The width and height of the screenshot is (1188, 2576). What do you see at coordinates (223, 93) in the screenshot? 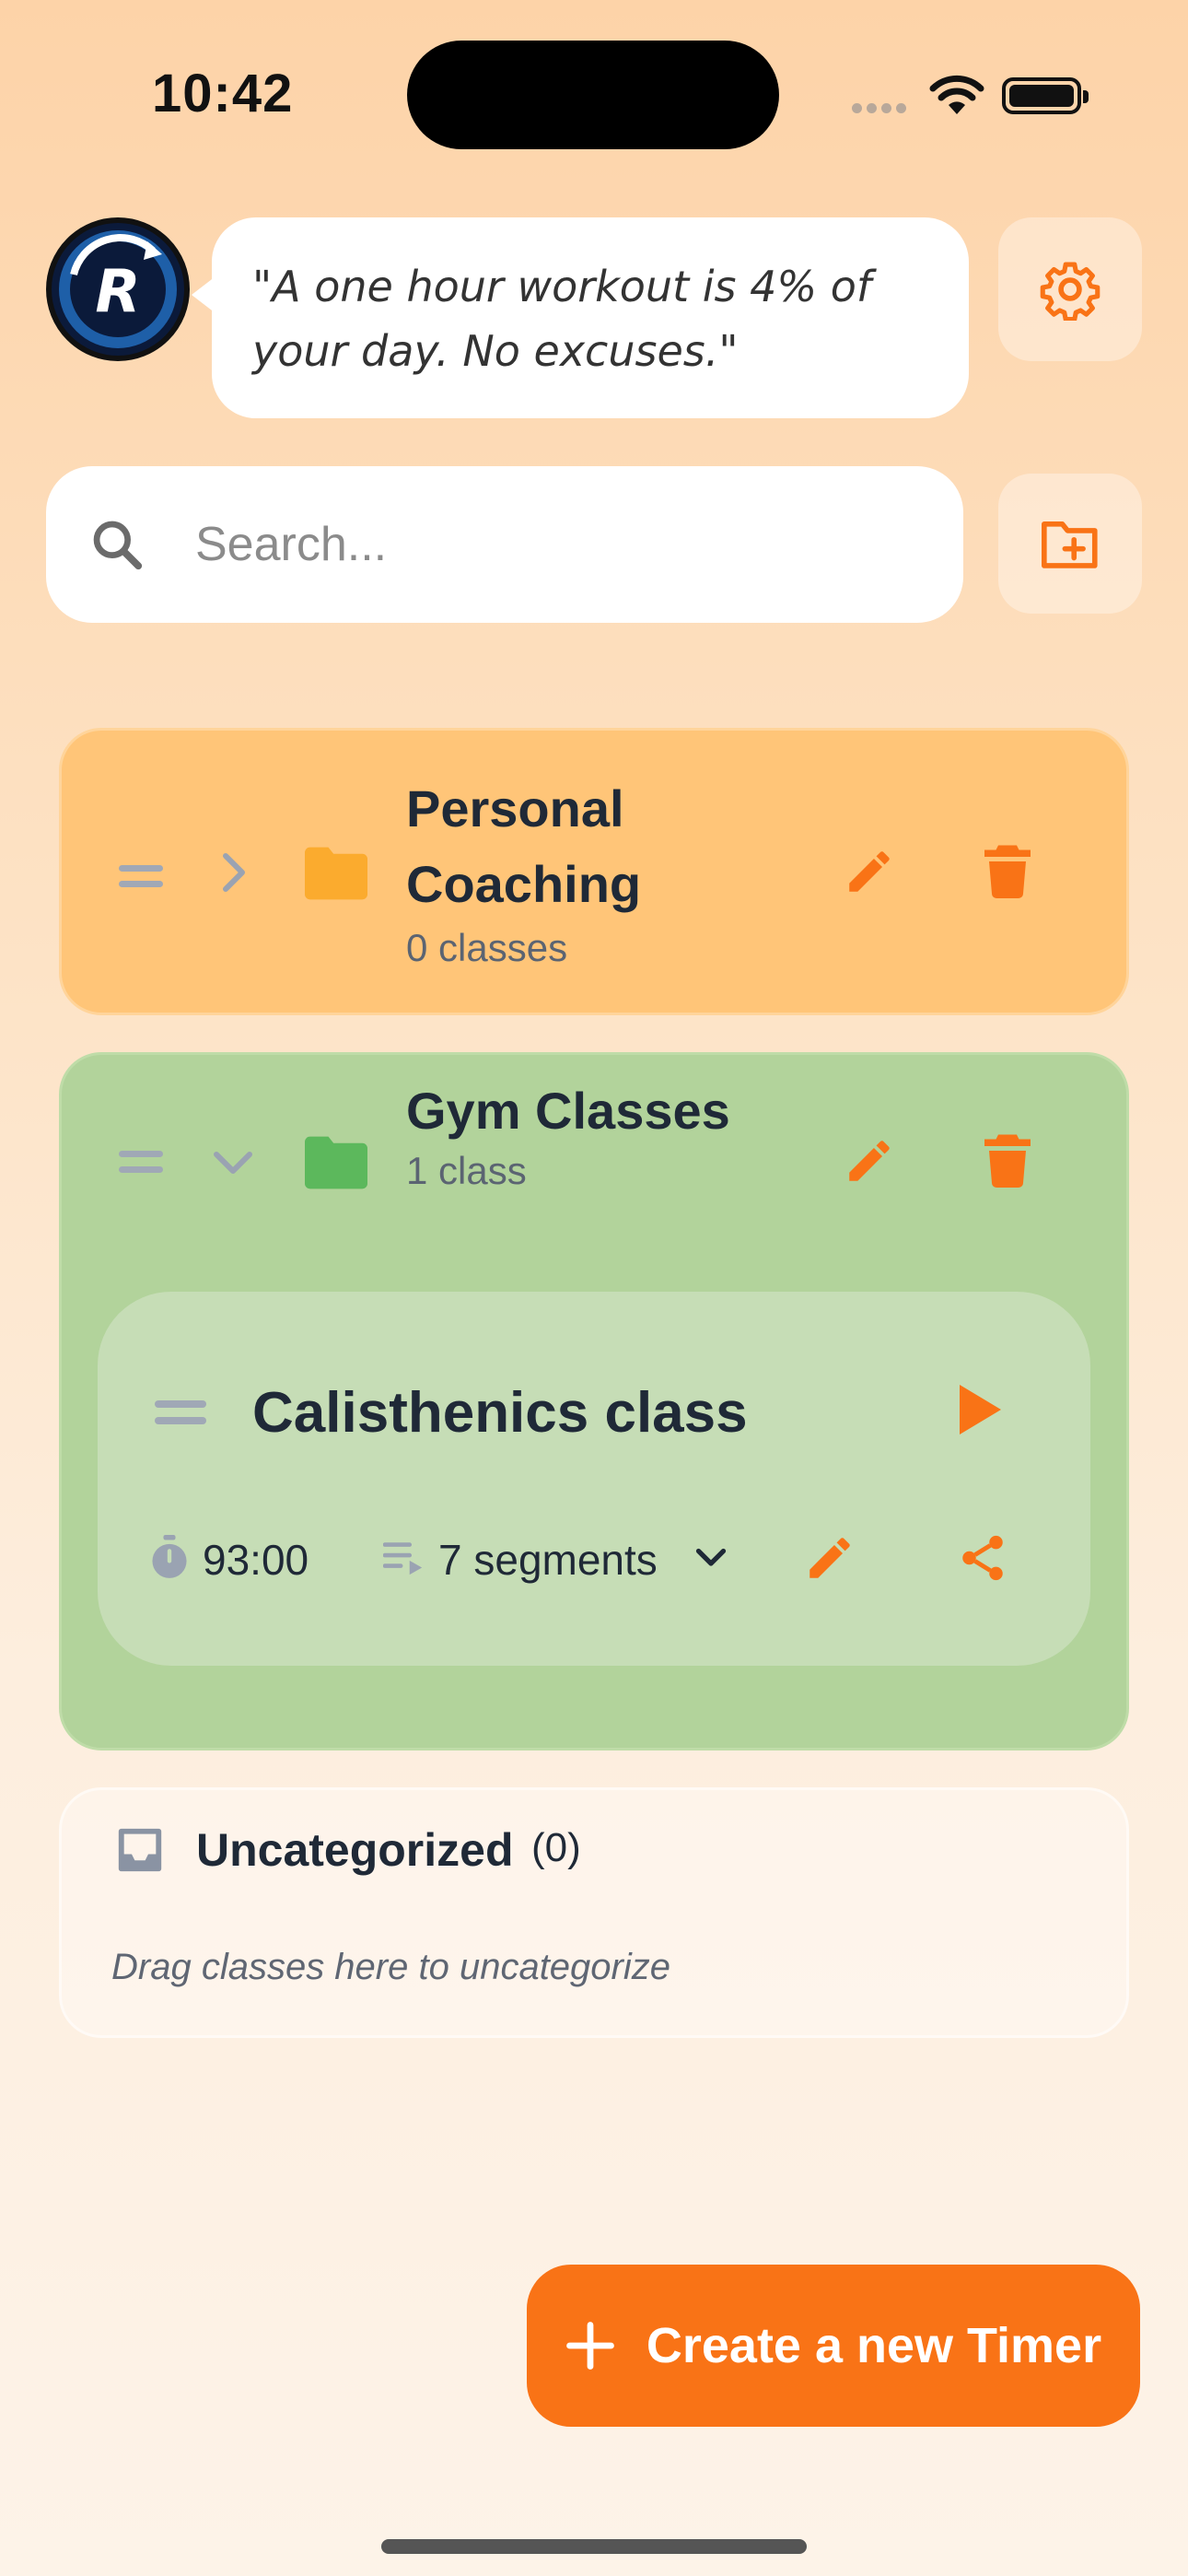
I see `status-time: 10:42` at bounding box center [223, 93].